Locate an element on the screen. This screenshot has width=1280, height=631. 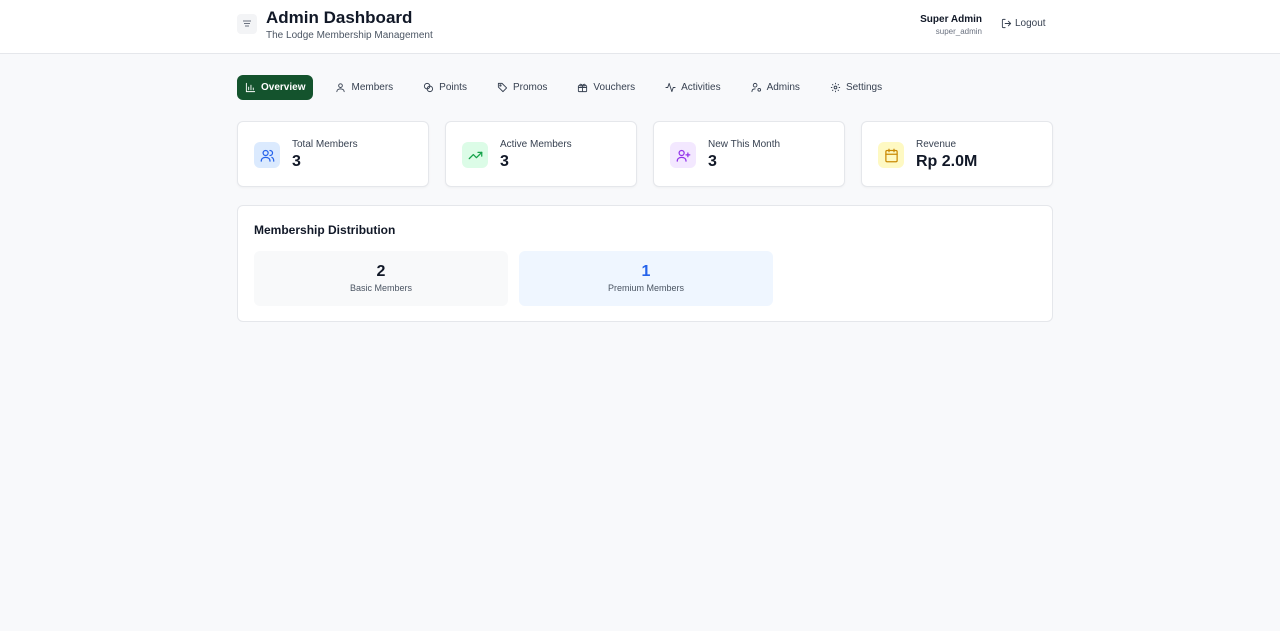
stat-label: Active Members is located at coordinates (536, 144).